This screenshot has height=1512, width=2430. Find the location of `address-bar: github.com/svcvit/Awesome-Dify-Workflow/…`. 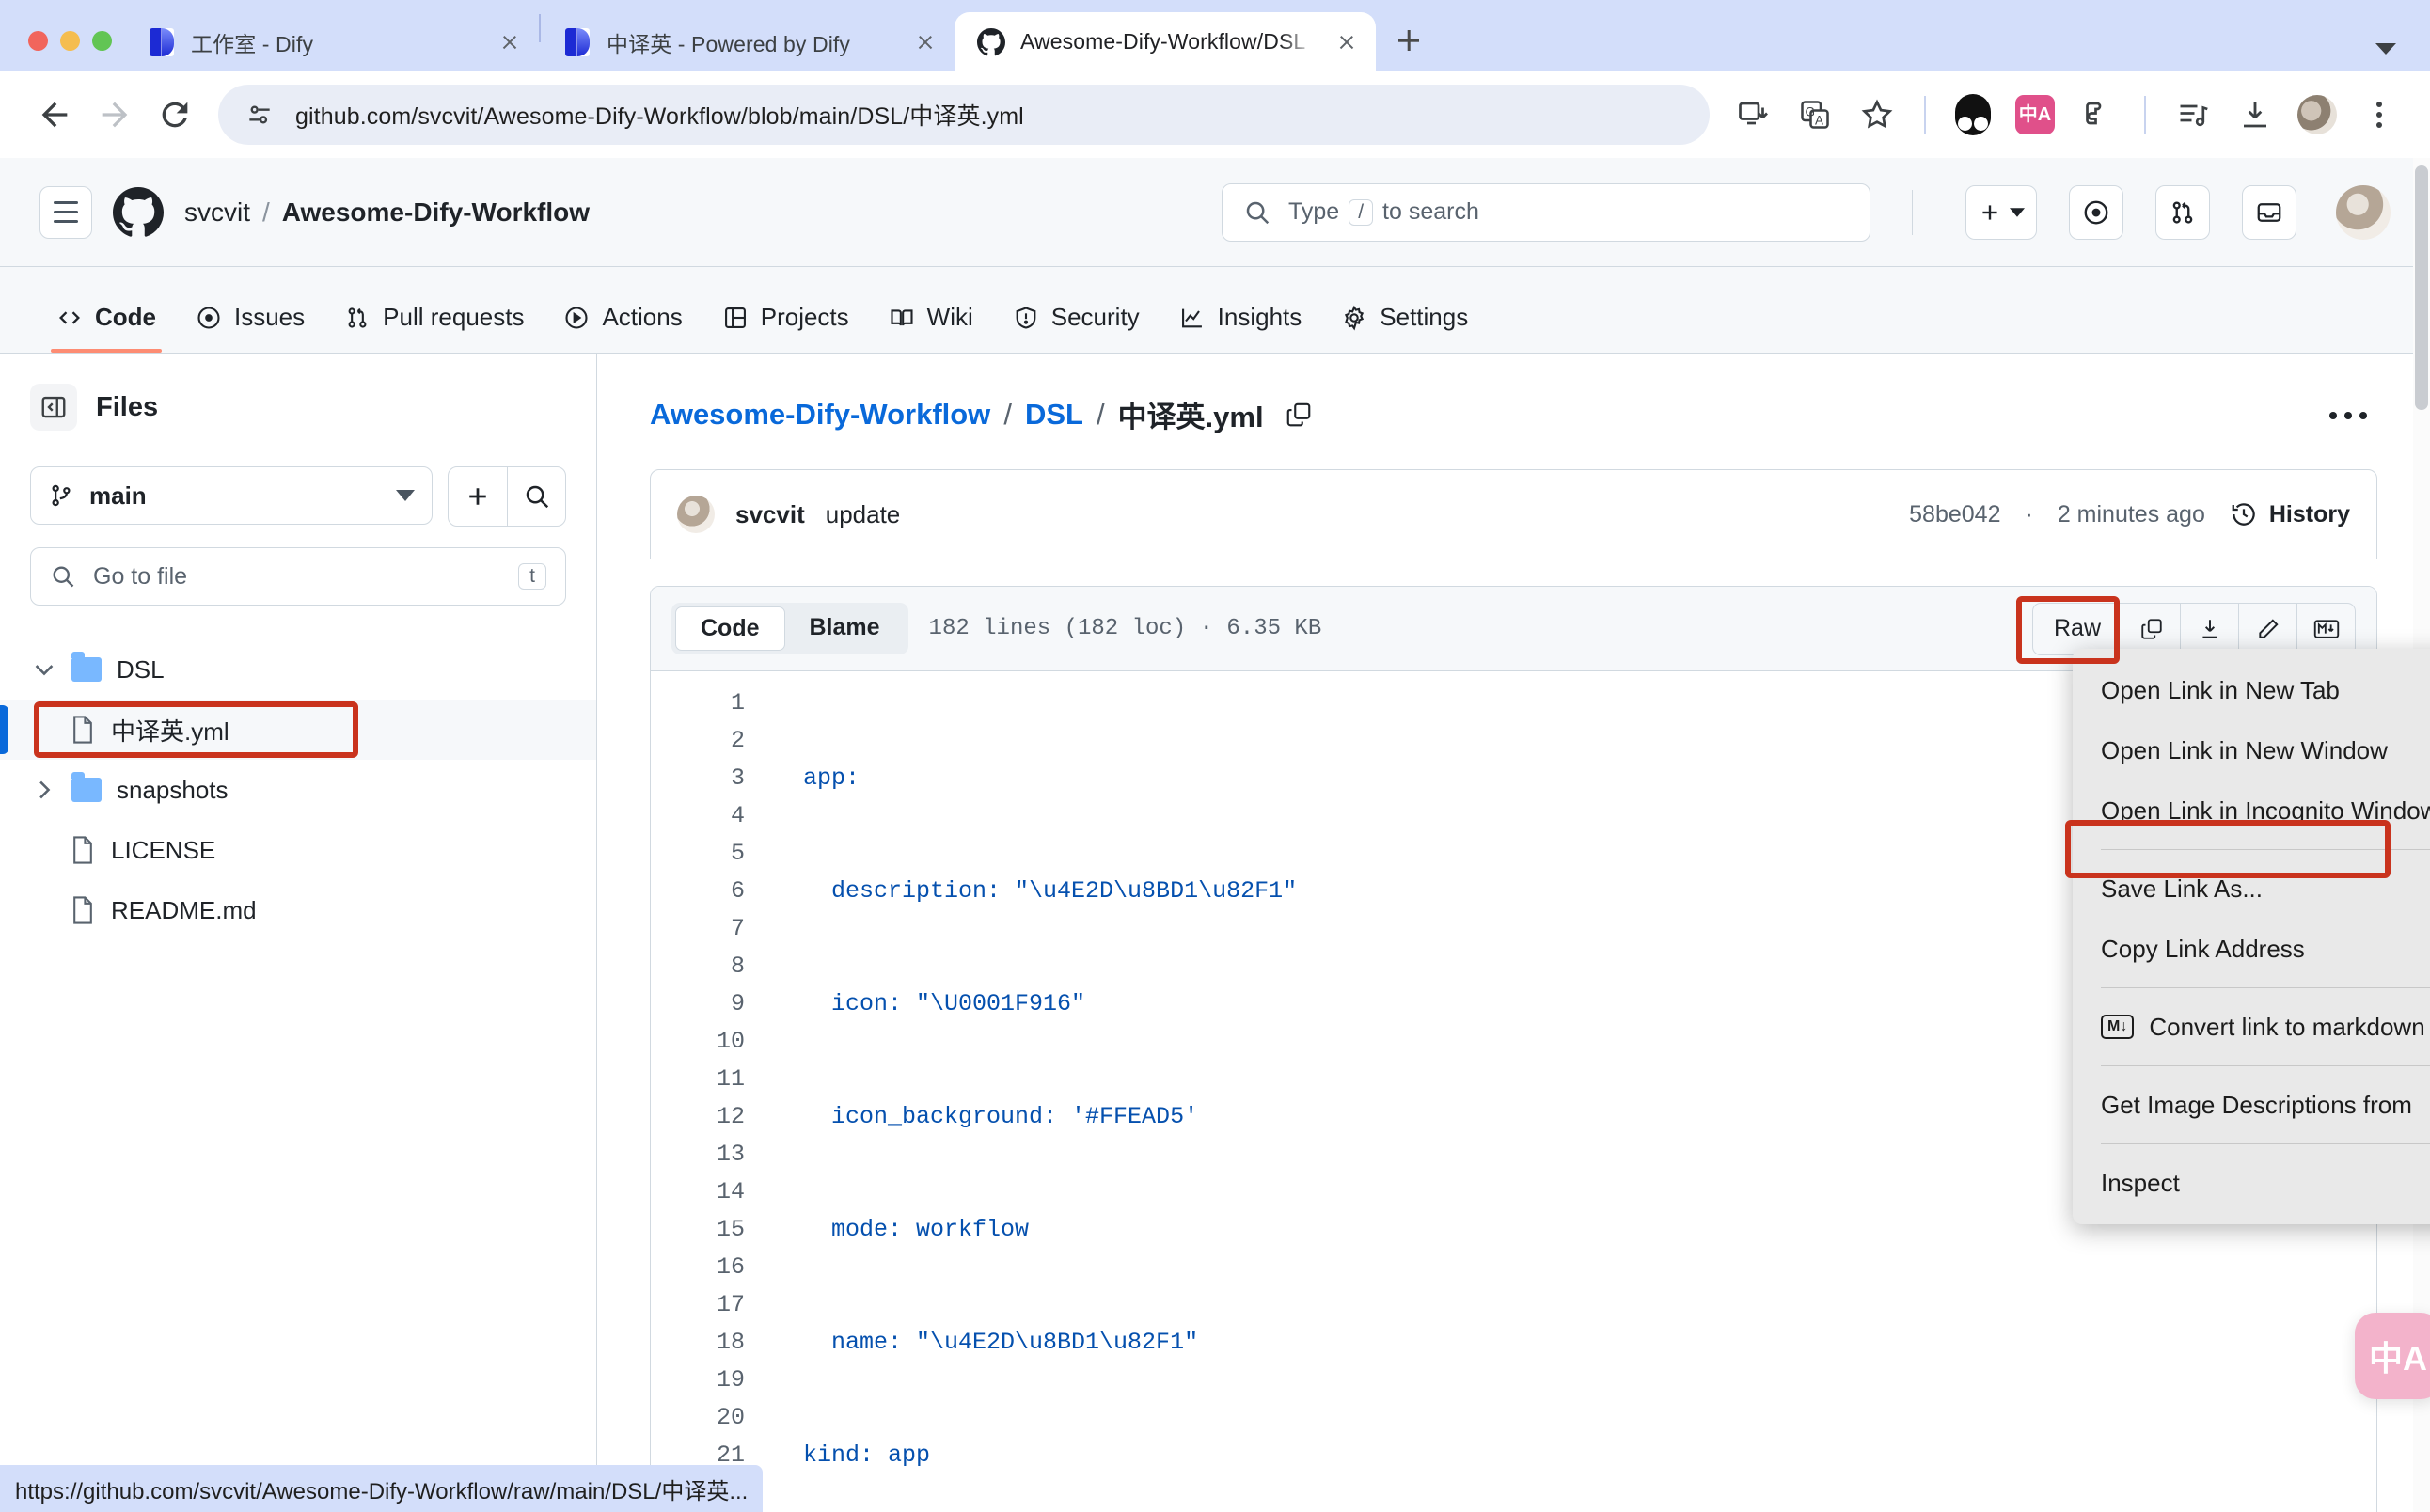

address-bar: github.com/svcvit/Awesome-Dify-Workflow/… is located at coordinates (964, 115).